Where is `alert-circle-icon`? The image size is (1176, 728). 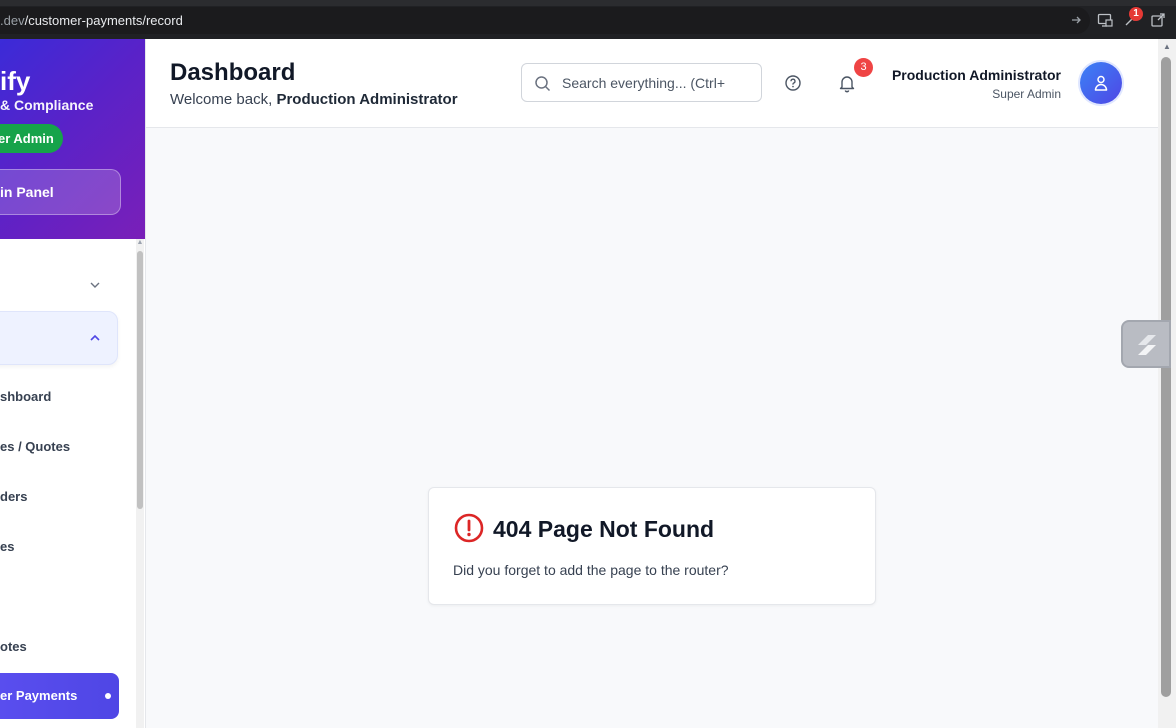
alert-circle-icon is located at coordinates (469, 528).